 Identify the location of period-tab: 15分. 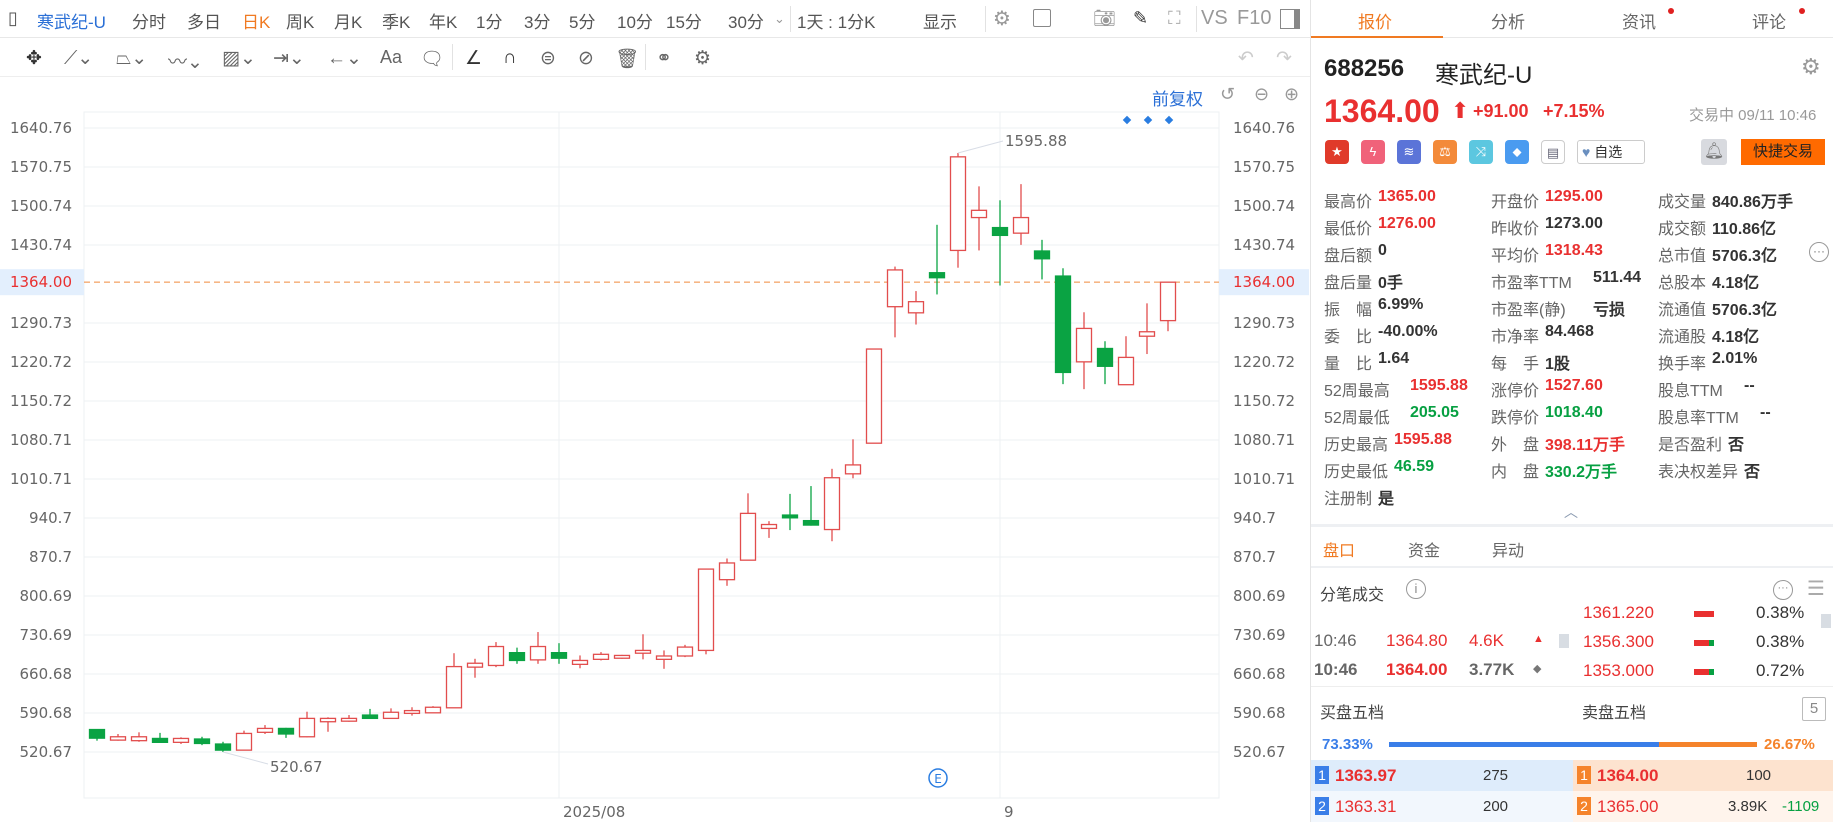
(684, 20).